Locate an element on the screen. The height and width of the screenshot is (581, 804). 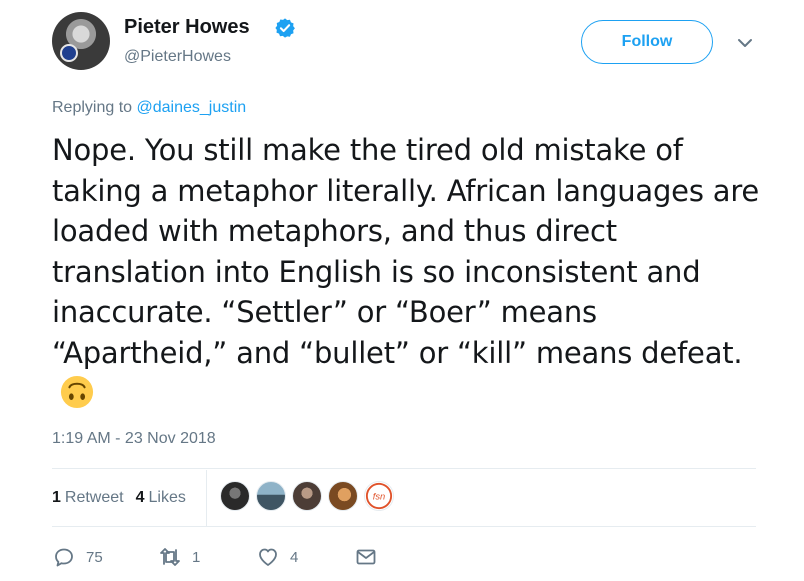
tweet-stats: 1 Retweet 4 Likes is located at coordinates (125, 498).